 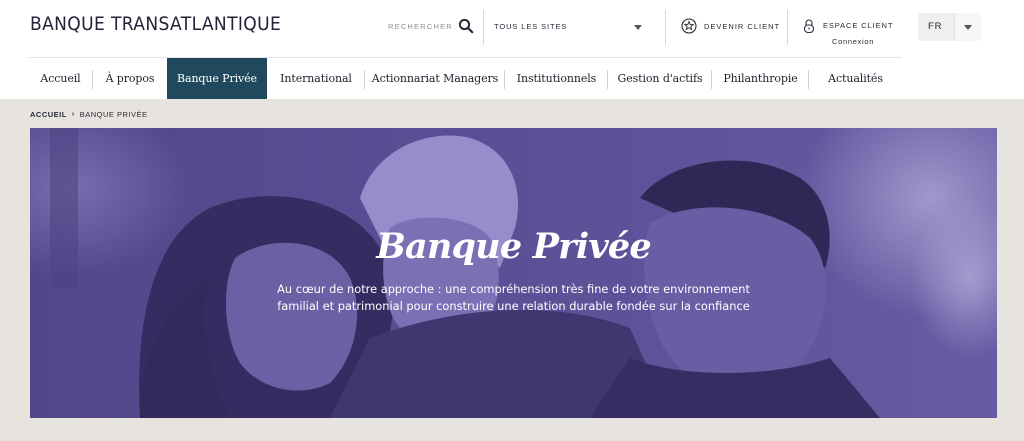 I want to click on language-select: FR, so click(x=949, y=27).